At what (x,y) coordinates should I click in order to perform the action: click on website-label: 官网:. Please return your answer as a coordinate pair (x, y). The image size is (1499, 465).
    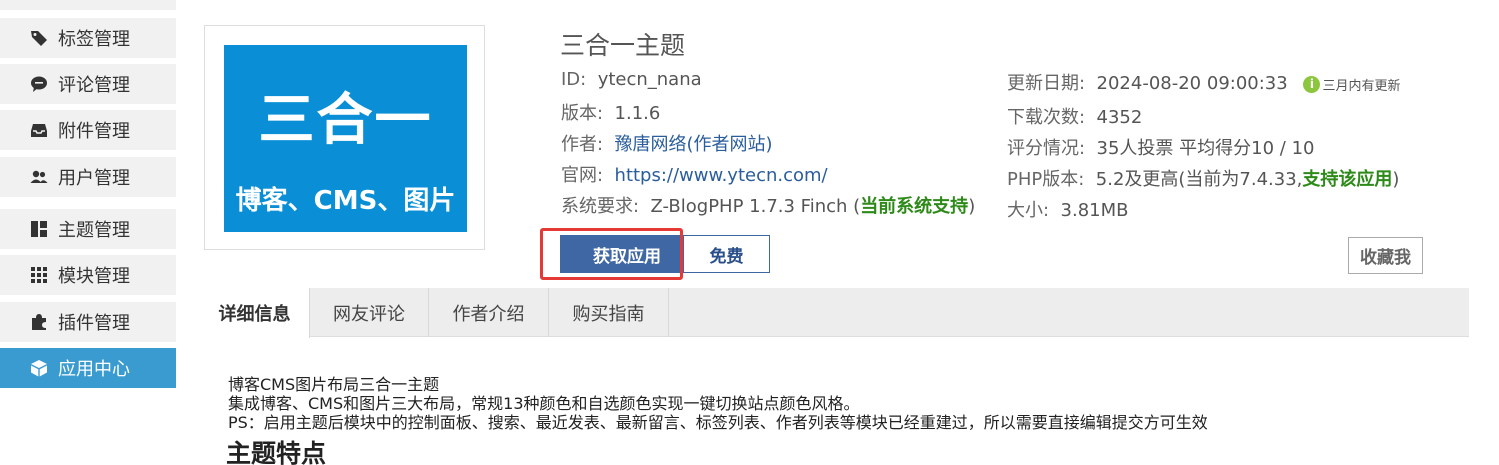
    Looking at the image, I should click on (582, 175).